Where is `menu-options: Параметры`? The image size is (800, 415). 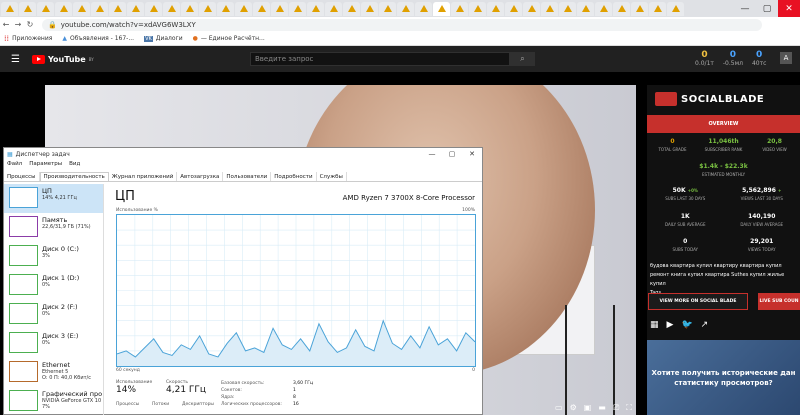 menu-options: Параметры is located at coordinates (45, 165).